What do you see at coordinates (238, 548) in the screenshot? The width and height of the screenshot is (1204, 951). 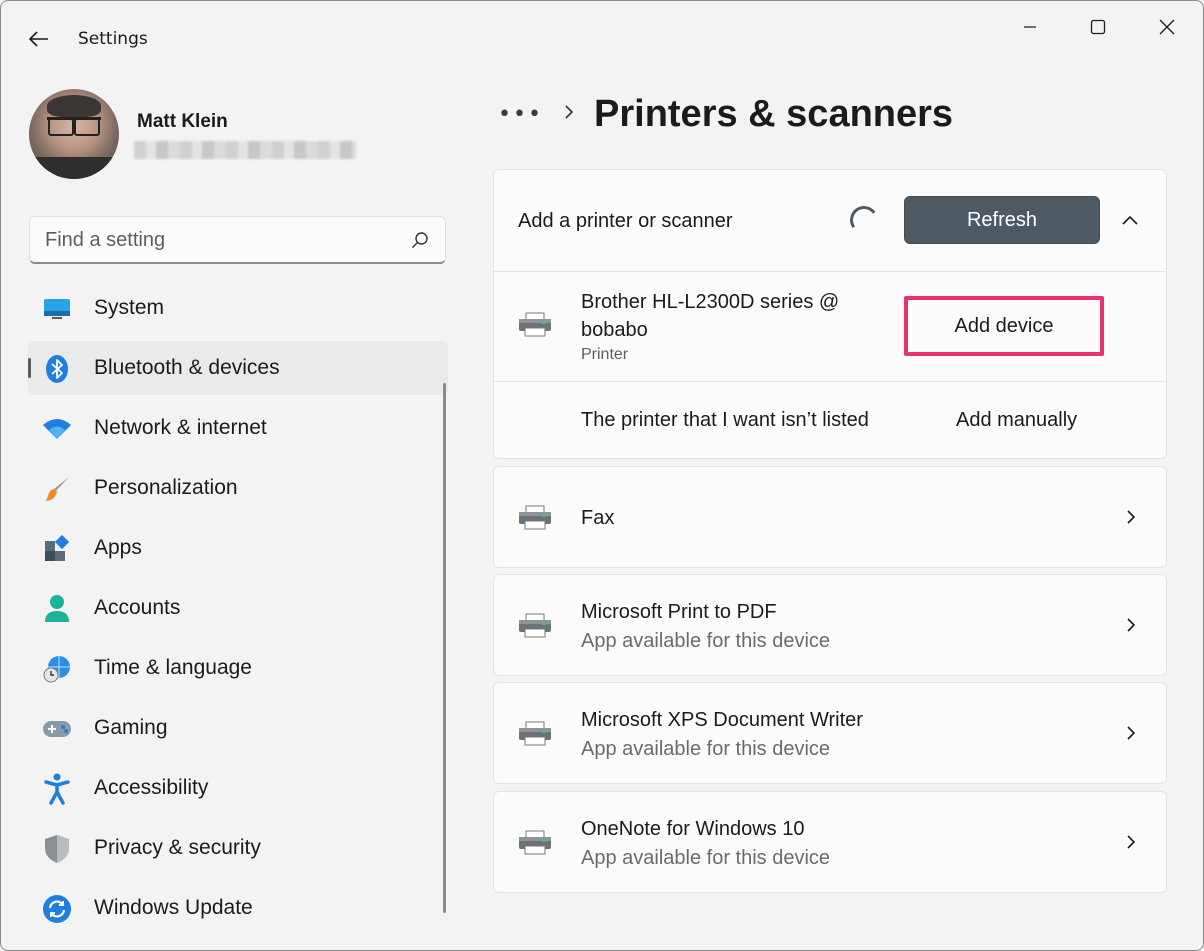 I see `sidebar-item-apps: Apps` at bounding box center [238, 548].